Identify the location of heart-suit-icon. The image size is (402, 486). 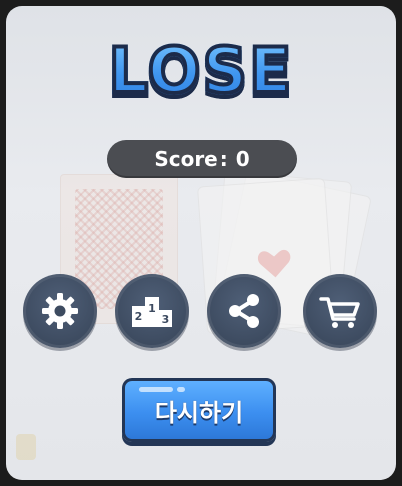
(274, 263).